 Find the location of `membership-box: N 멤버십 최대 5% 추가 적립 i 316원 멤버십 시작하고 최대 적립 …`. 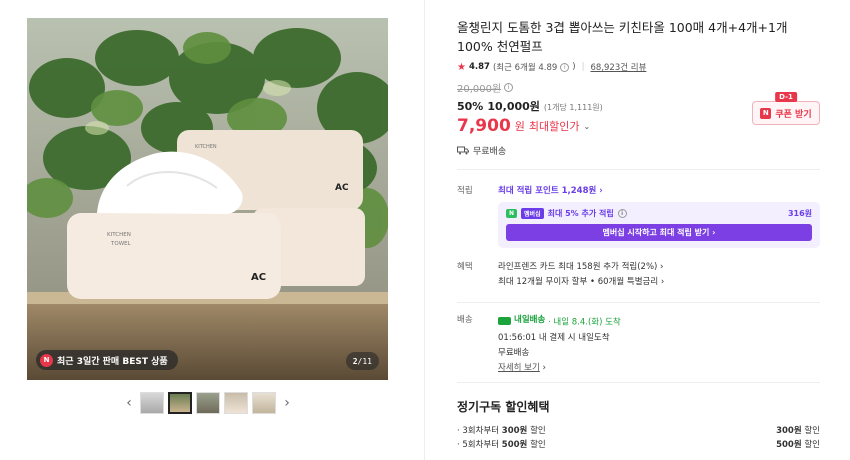

membership-box: N 멤버십 최대 5% 추가 적립 i 316원 멤버십 시작하고 최대 적립 … is located at coordinates (659, 225).